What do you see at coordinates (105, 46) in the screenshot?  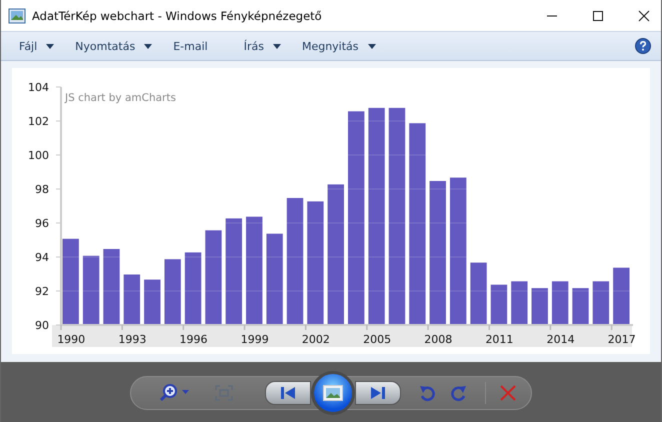 I see `menu-item: Nyomtatás` at bounding box center [105, 46].